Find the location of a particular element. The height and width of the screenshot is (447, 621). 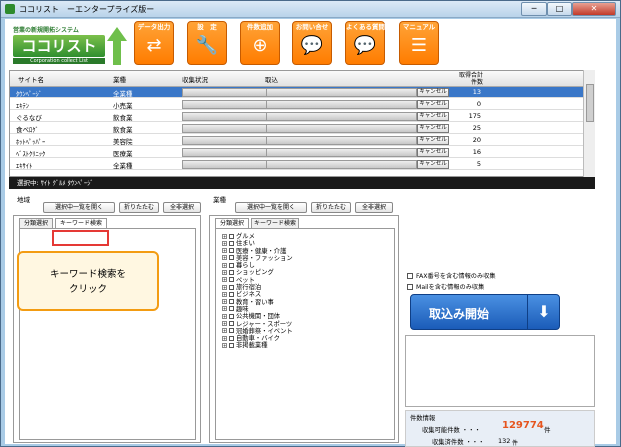

tree-item: + ビジネス is located at coordinates (257, 294).